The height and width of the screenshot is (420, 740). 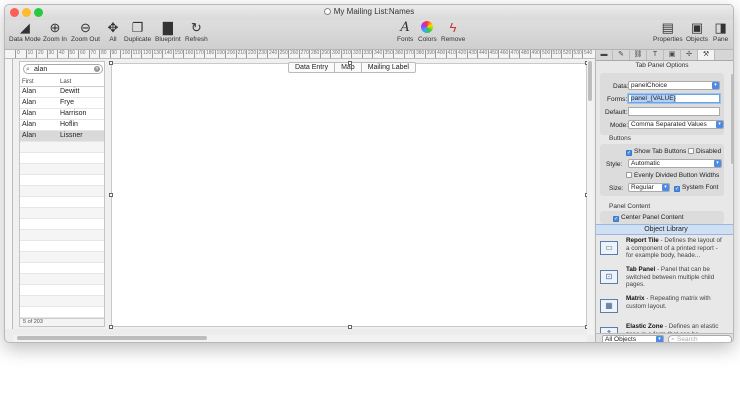 I want to click on checkmark-icon: ✓, so click(x=677, y=189).